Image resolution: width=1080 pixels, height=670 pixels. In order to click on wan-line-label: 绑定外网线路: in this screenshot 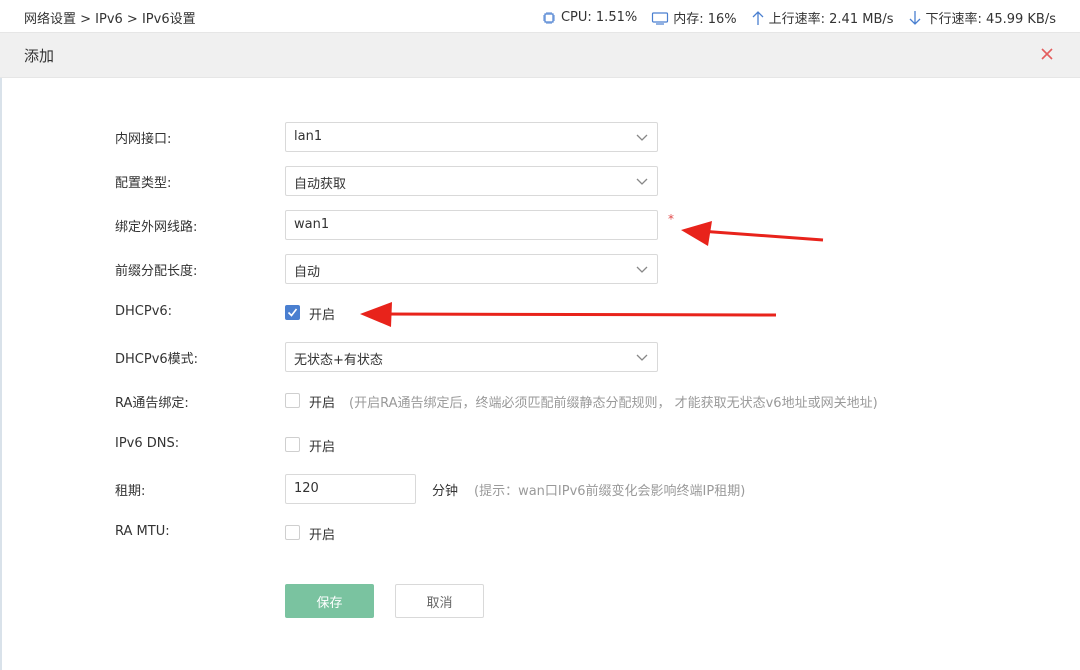, I will do `click(156, 227)`.